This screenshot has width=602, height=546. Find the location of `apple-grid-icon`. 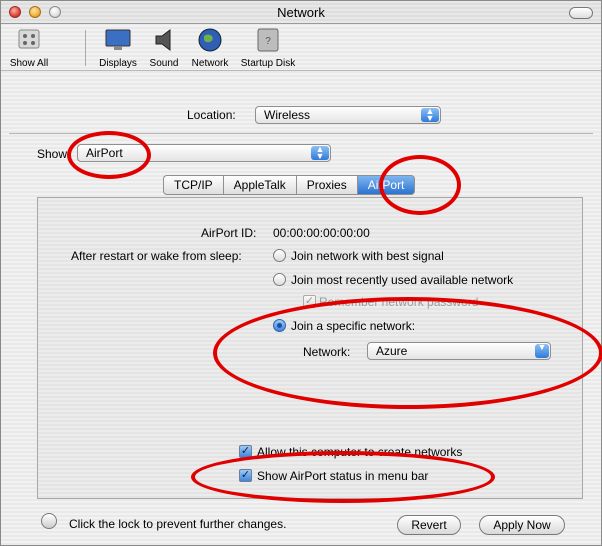

apple-grid-icon is located at coordinates (29, 39).